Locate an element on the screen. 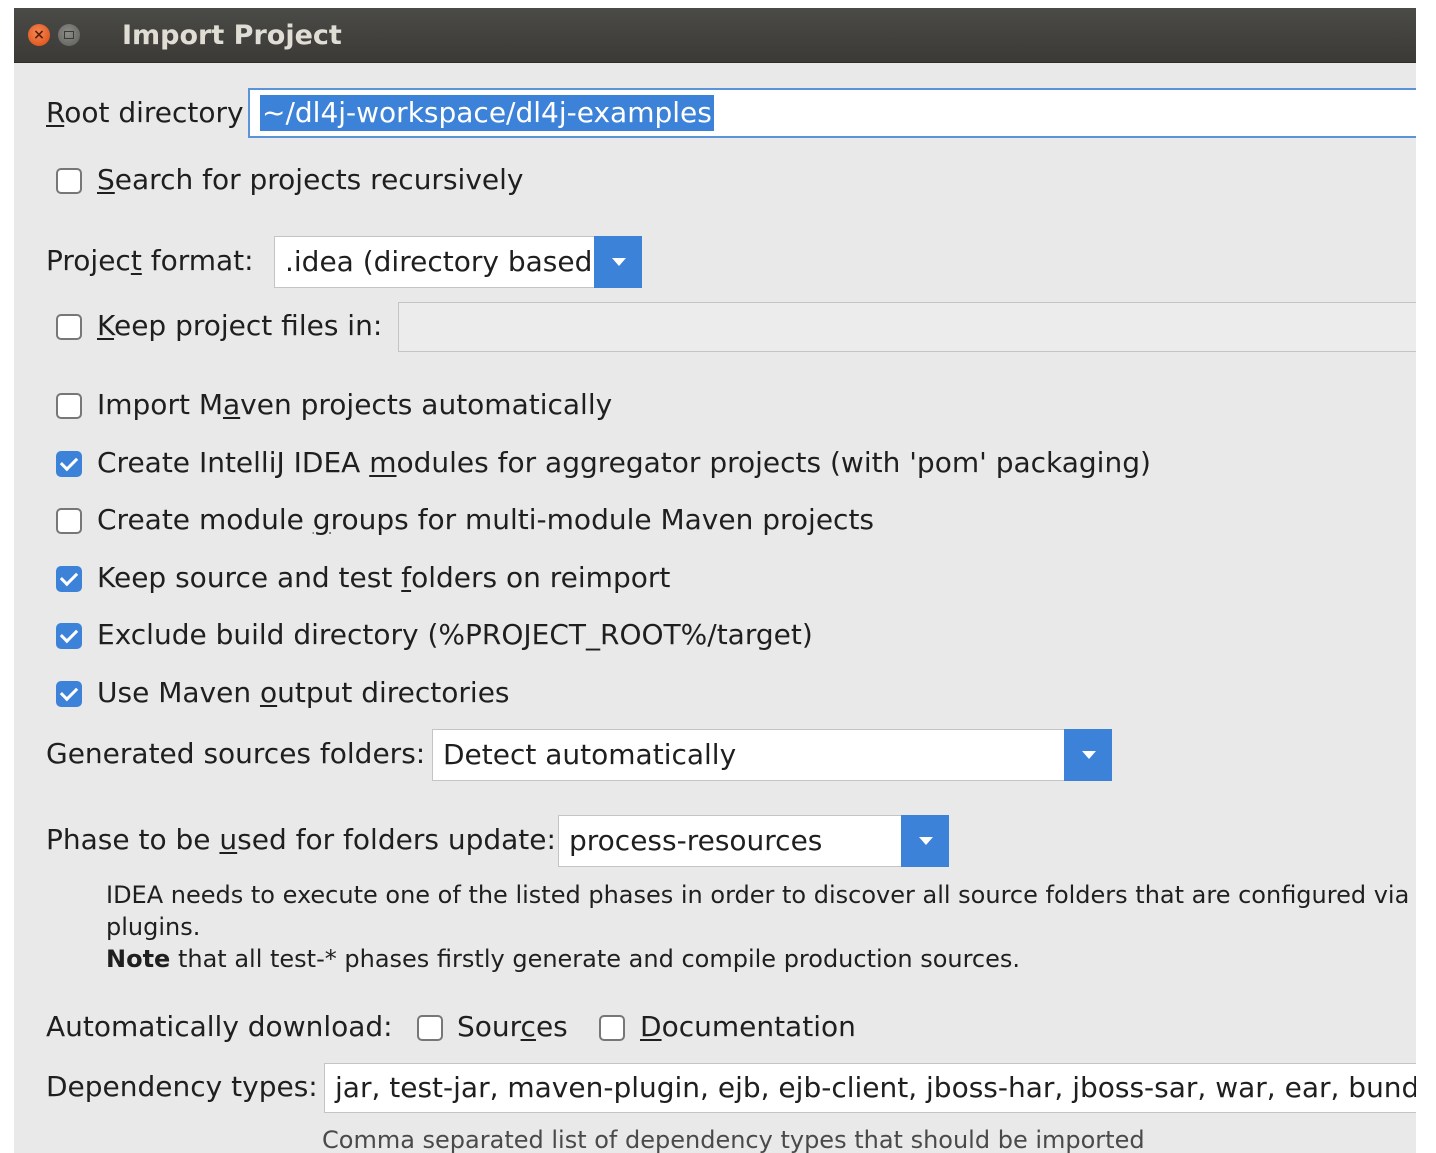 The height and width of the screenshot is (1153, 1436). project-format-label: Project format: is located at coordinates (150, 260).